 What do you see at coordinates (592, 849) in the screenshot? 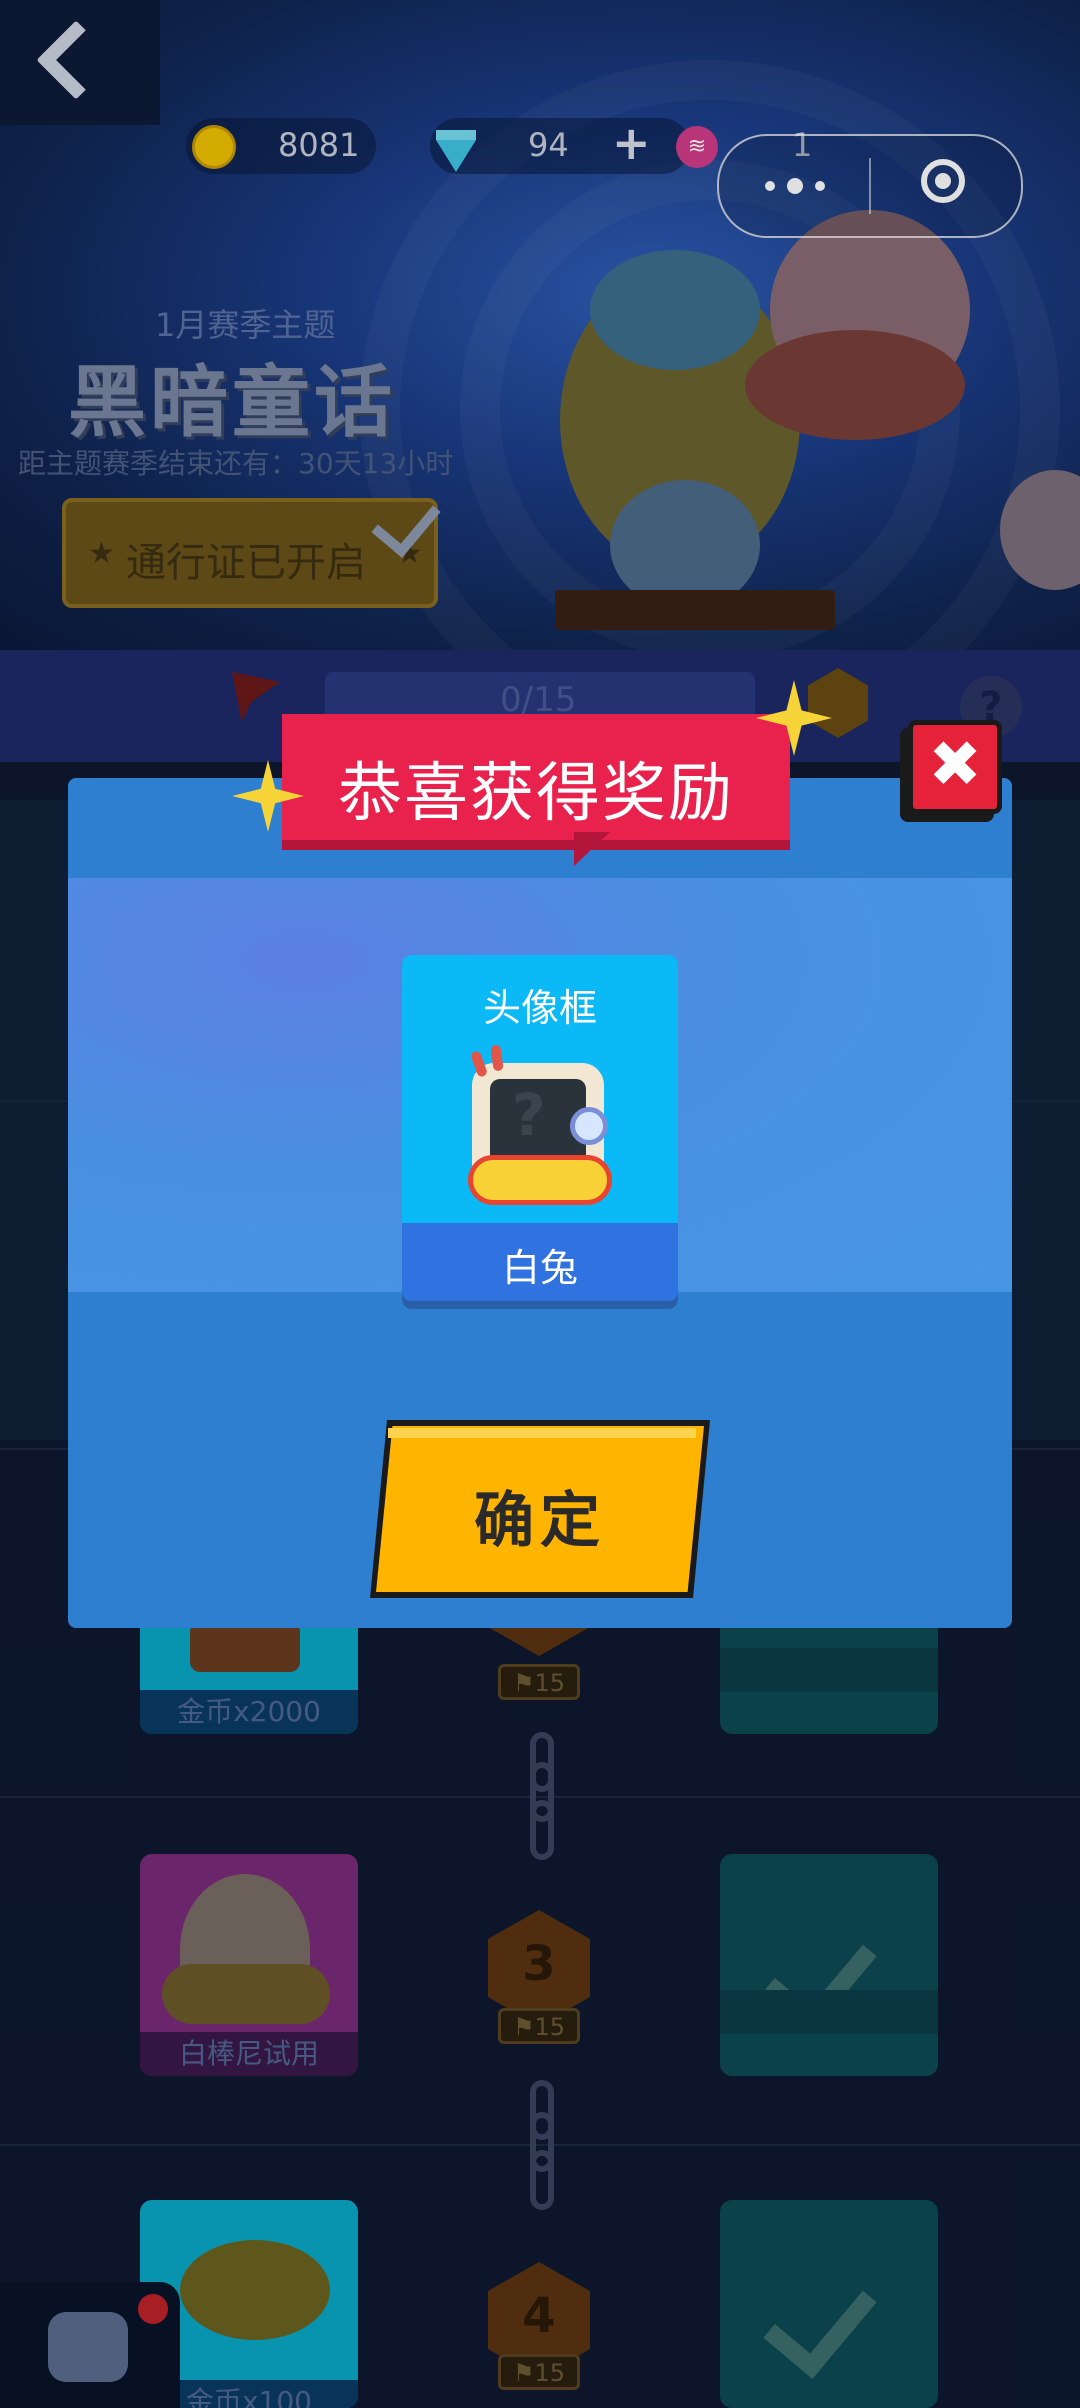
I see `ribbon-tail` at bounding box center [592, 849].